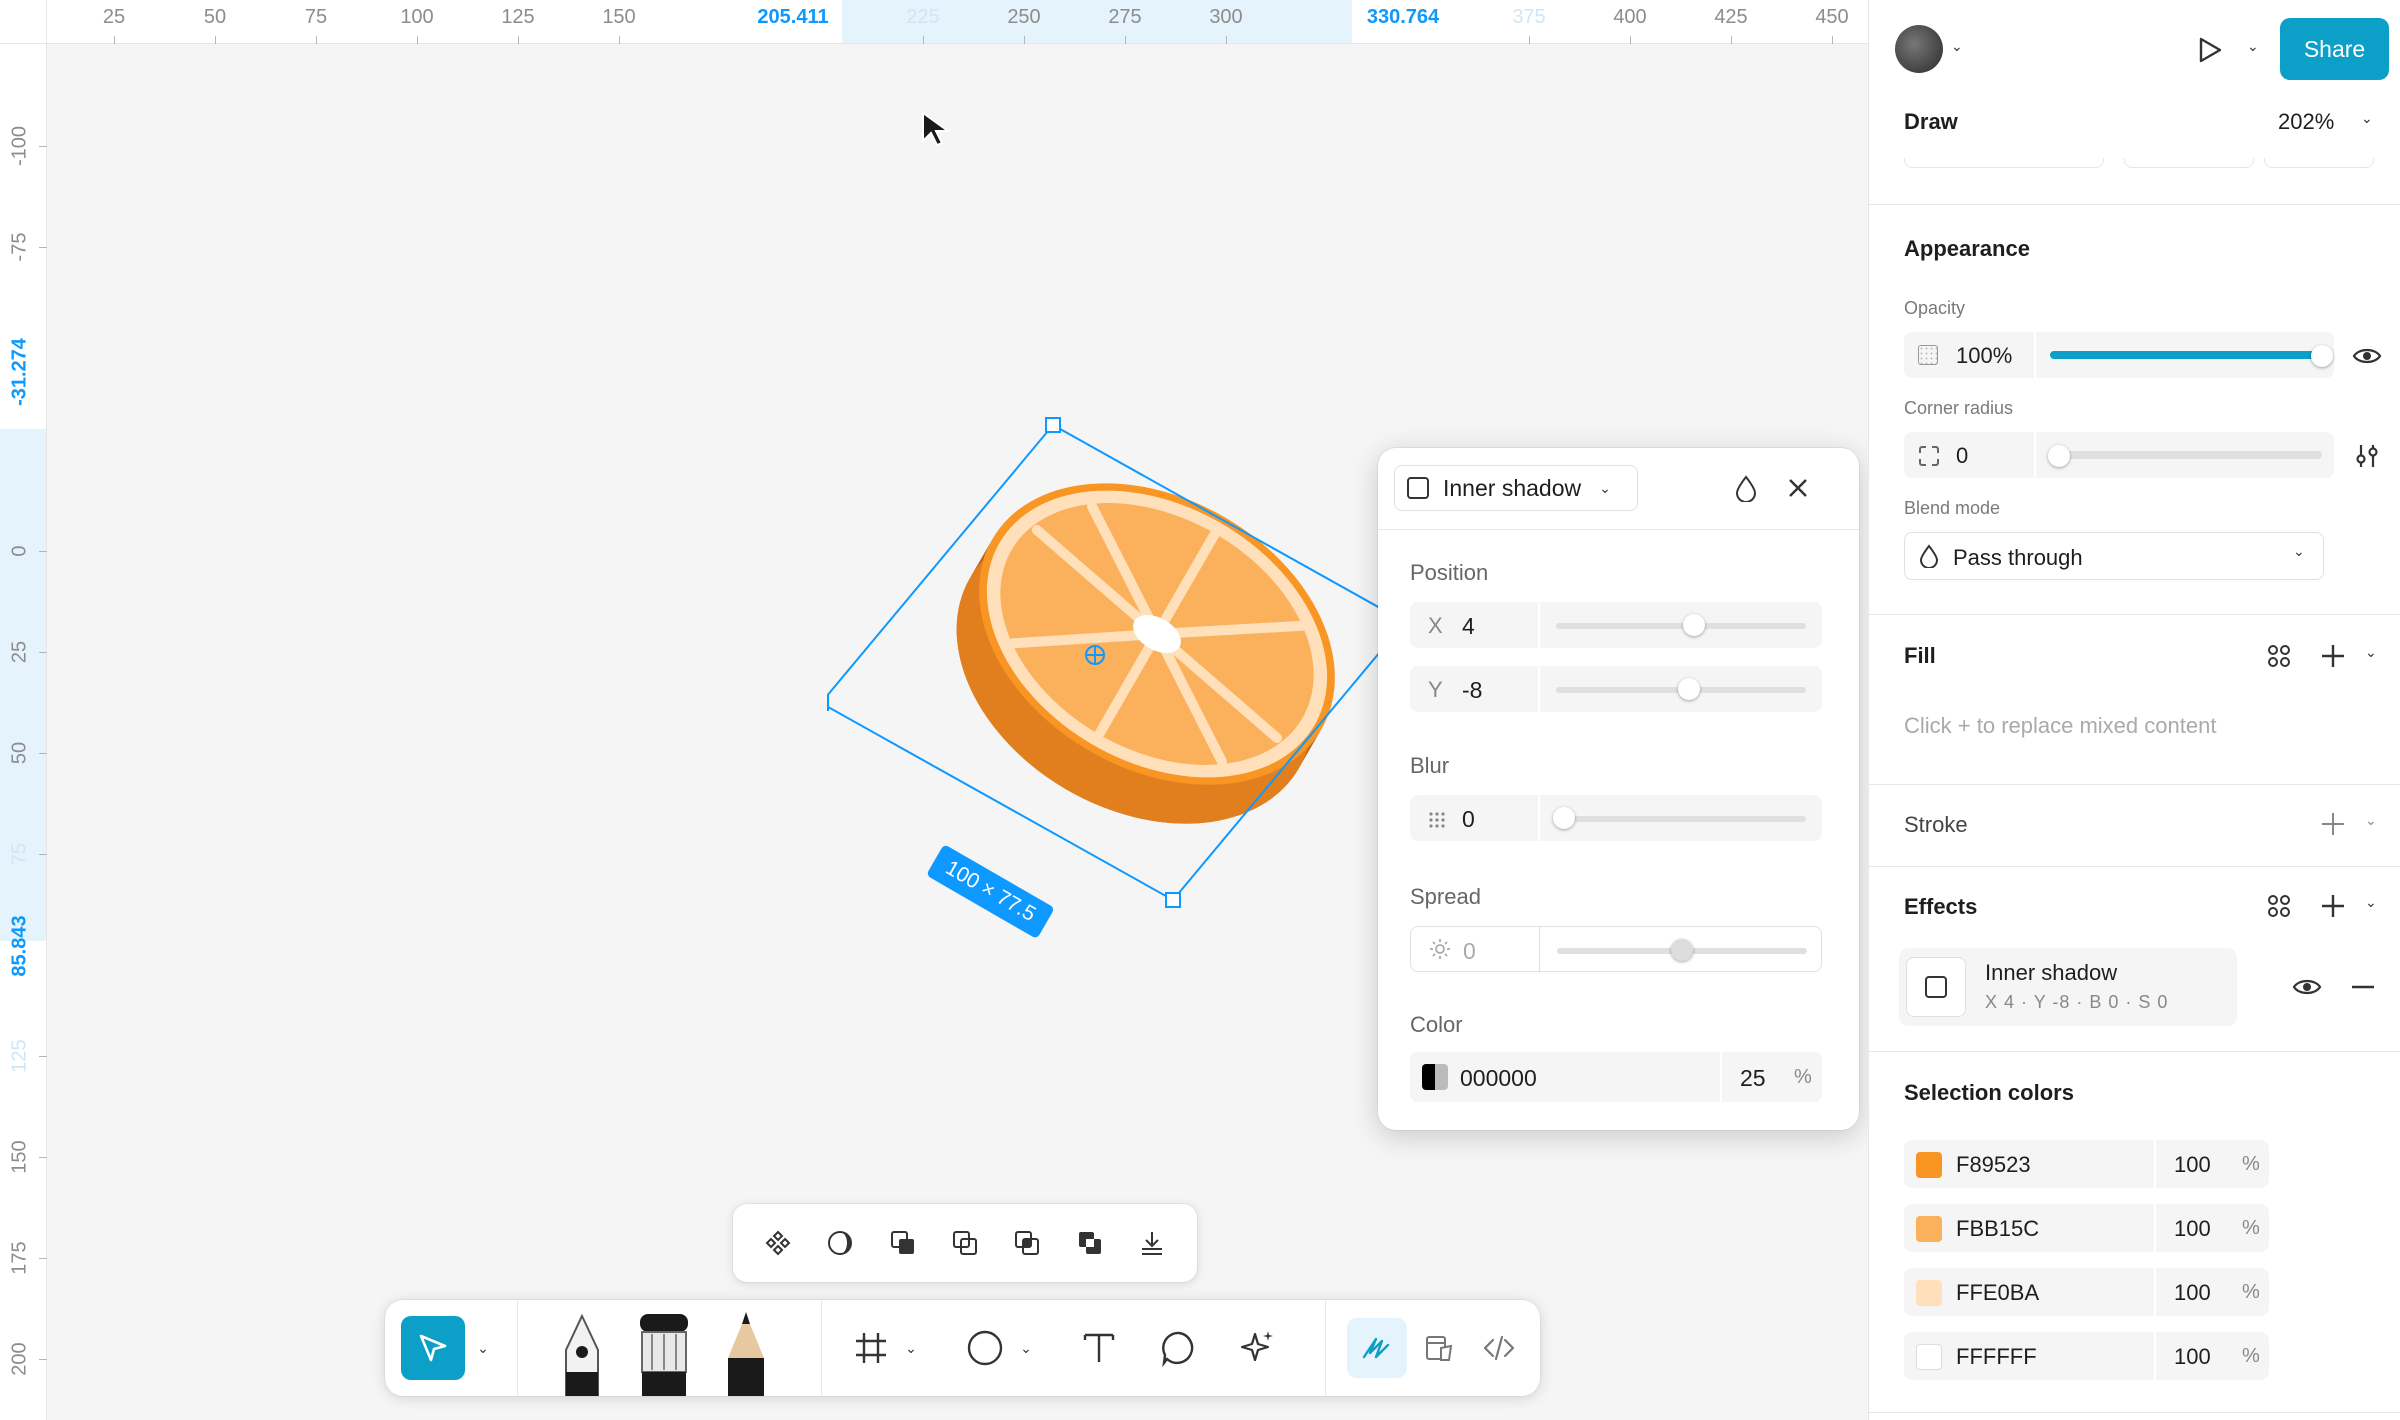  I want to click on blur-field: 0, so click(1616, 818).